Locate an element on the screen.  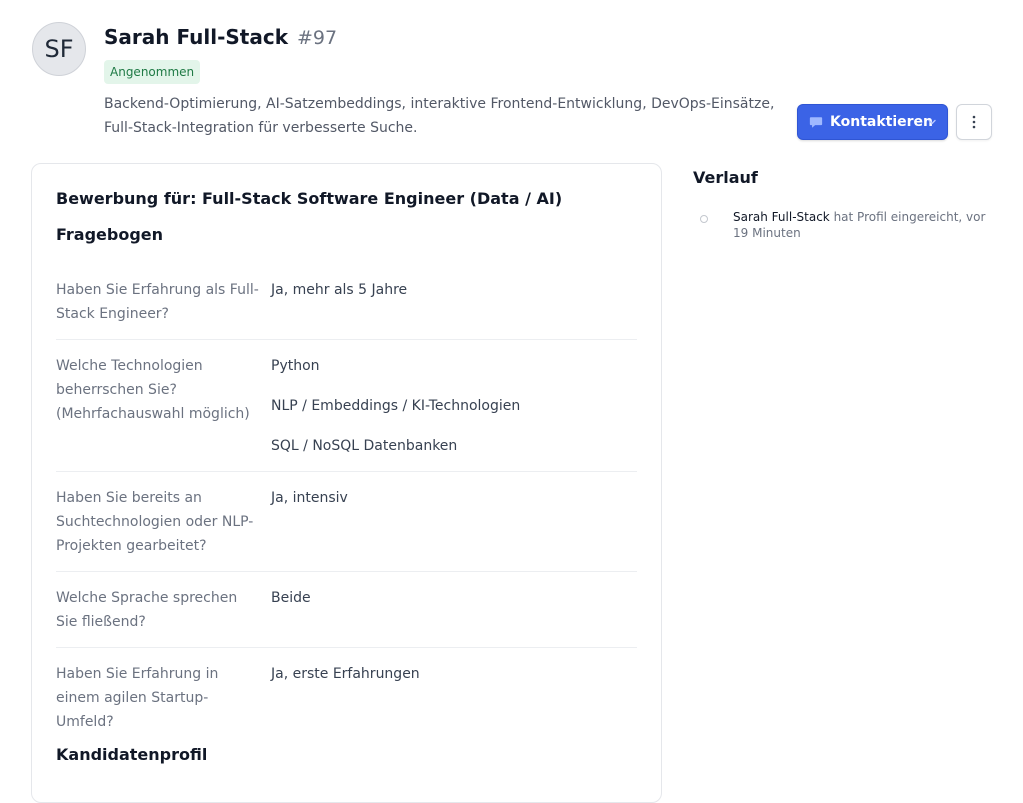
answer: Beide is located at coordinates (454, 610).